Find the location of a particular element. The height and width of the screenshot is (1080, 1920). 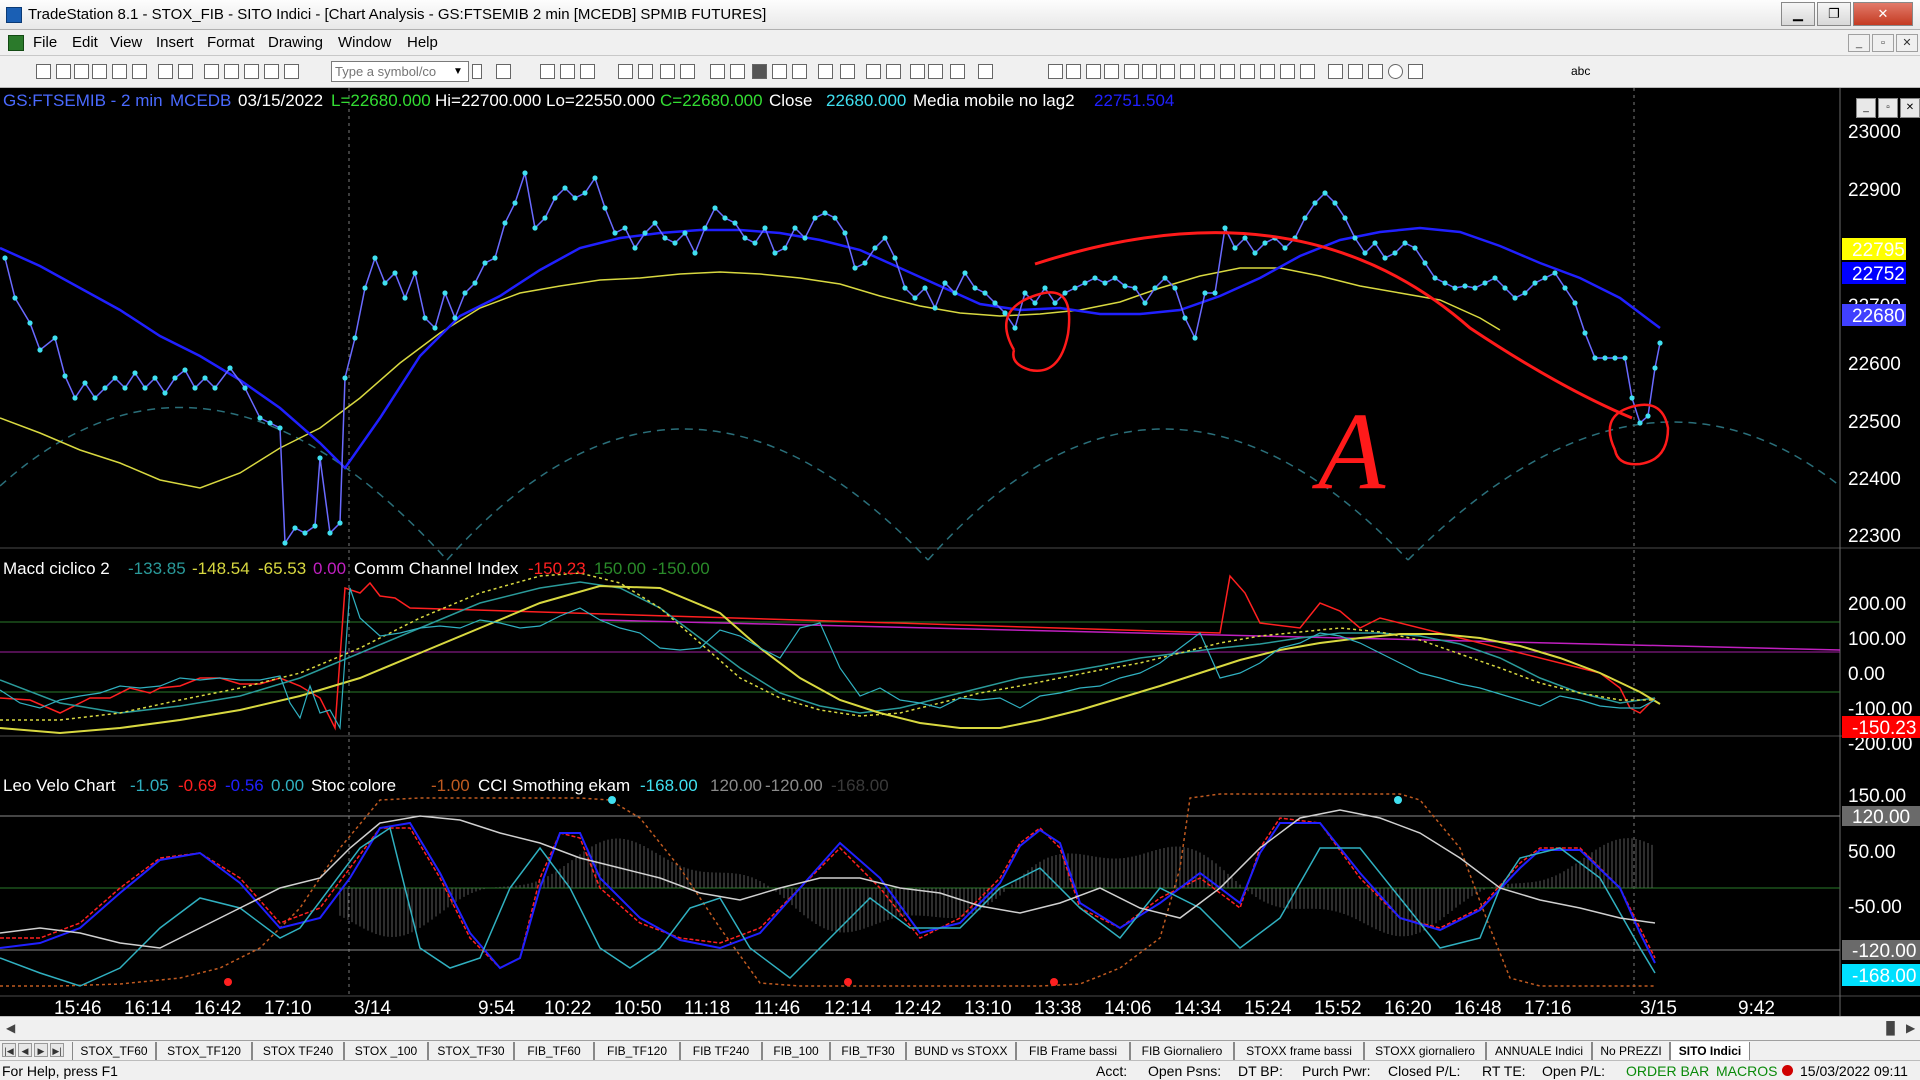

tab-stox-tf30: STOX_TF30 is located at coordinates (471, 1051).